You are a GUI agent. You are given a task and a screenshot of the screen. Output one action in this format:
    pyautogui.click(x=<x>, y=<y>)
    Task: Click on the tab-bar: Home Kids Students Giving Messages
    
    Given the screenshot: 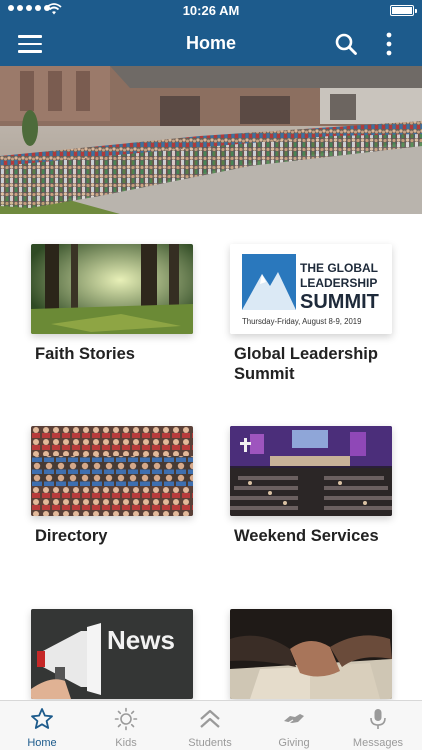 What is the action you would take?
    pyautogui.click(x=211, y=725)
    